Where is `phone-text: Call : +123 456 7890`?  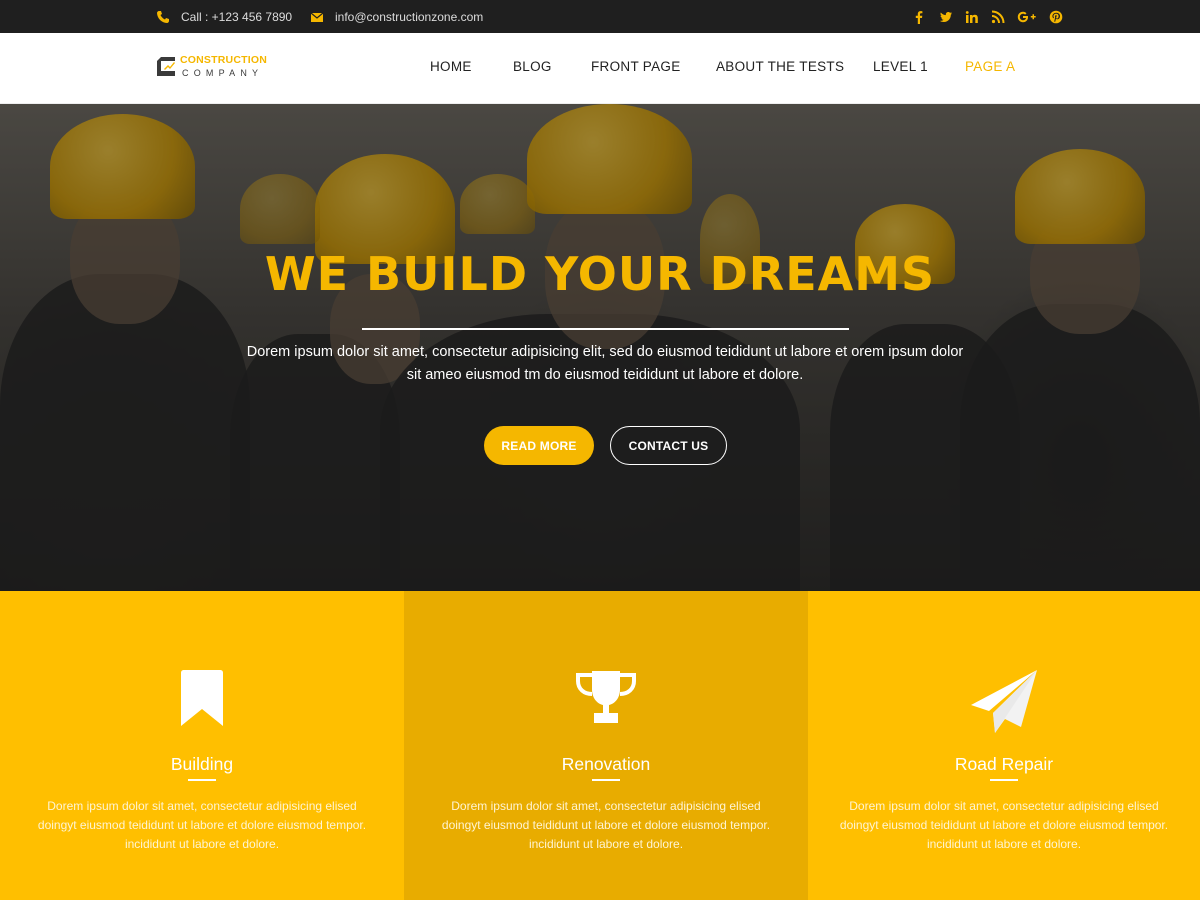 phone-text: Call : +123 456 7890 is located at coordinates (237, 16).